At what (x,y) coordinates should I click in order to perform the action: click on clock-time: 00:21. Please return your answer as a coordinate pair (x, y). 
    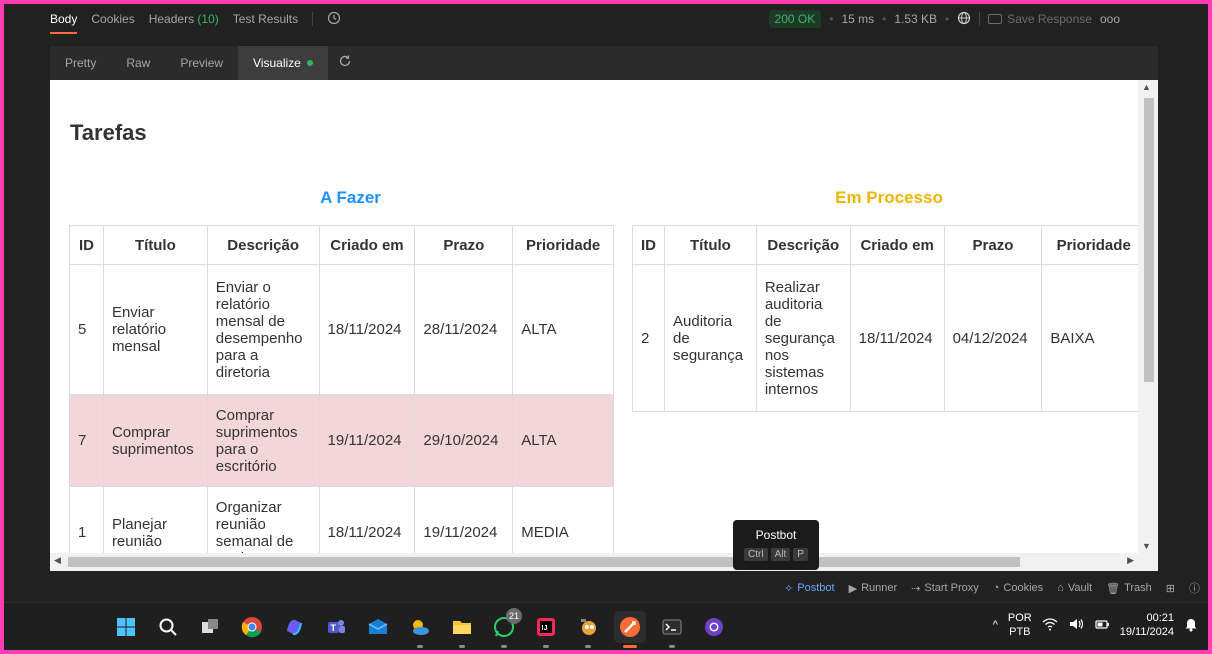
    Looking at the image, I should click on (1160, 618).